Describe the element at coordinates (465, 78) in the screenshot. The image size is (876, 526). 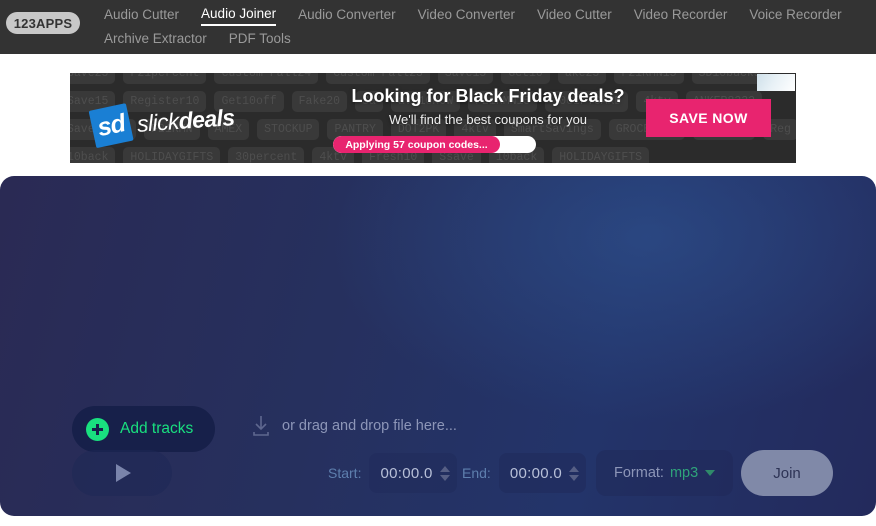
I see `coupon-chip: Save15` at that location.